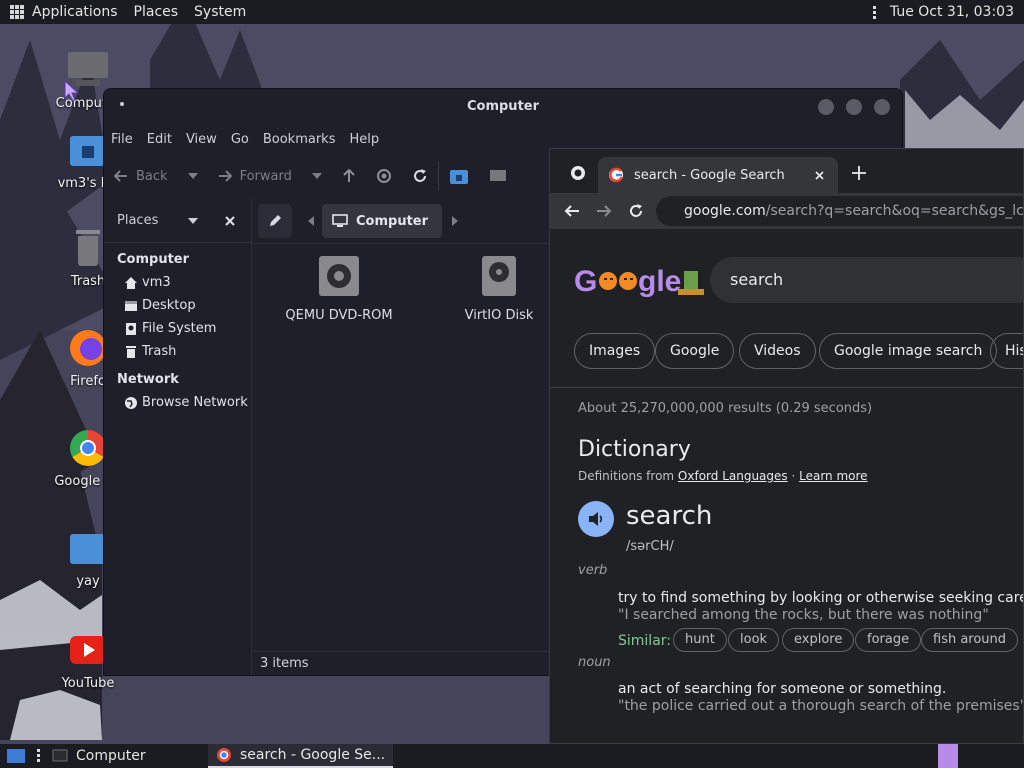 This screenshot has height=768, width=1024. What do you see at coordinates (384, 176) in the screenshot?
I see `stop-button` at bounding box center [384, 176].